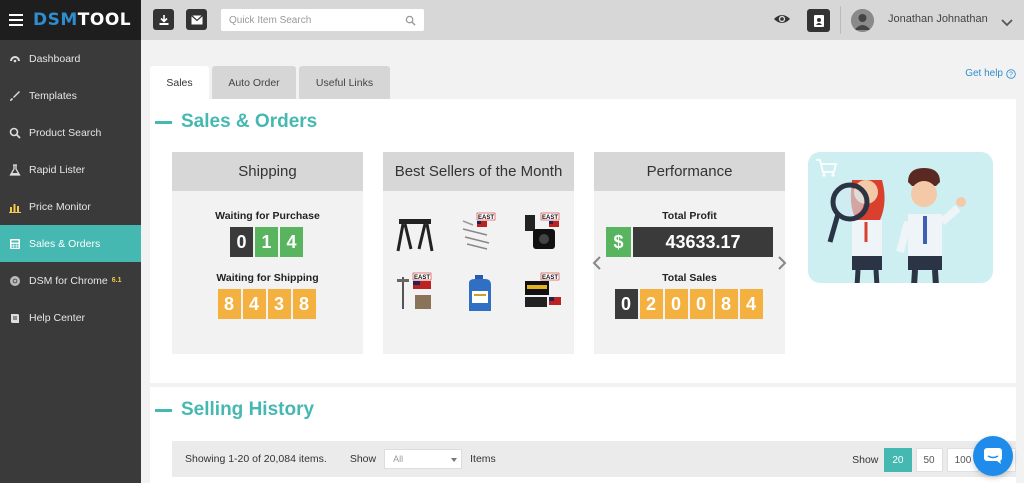 The image size is (1024, 483). What do you see at coordinates (55, 58) in the screenshot?
I see `sidebar-item-label: Dashboard` at bounding box center [55, 58].